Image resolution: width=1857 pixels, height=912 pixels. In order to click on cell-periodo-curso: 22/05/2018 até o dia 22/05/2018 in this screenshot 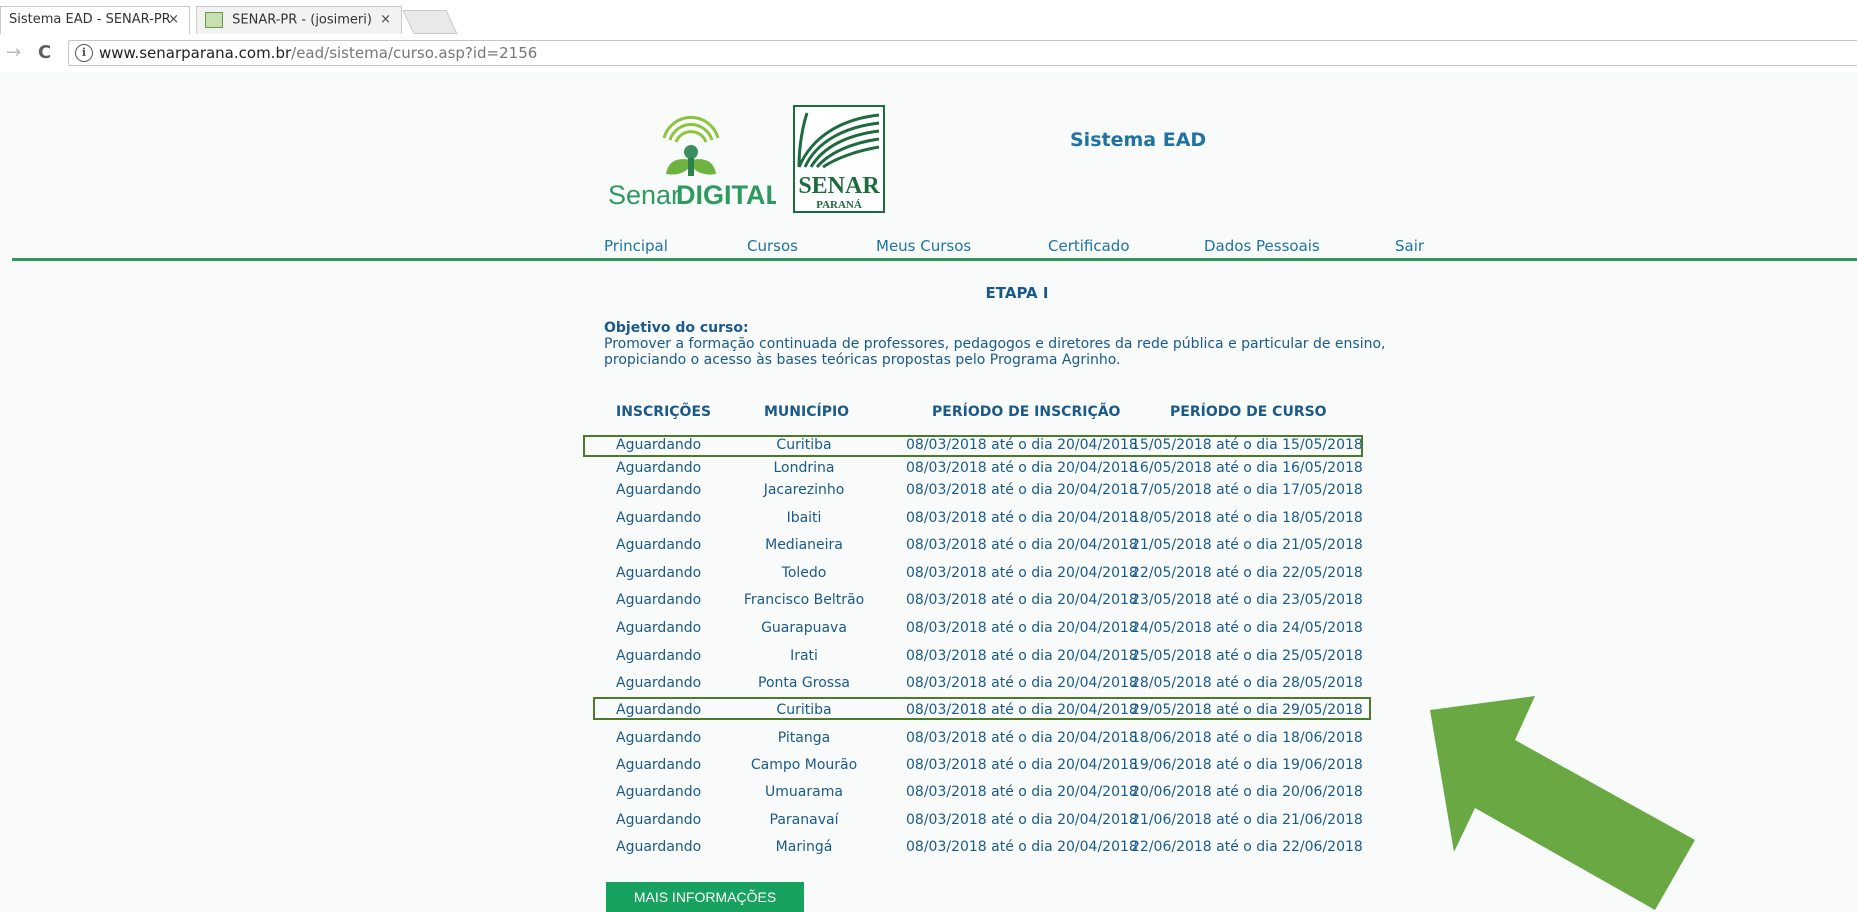, I will do `click(1247, 573)`.